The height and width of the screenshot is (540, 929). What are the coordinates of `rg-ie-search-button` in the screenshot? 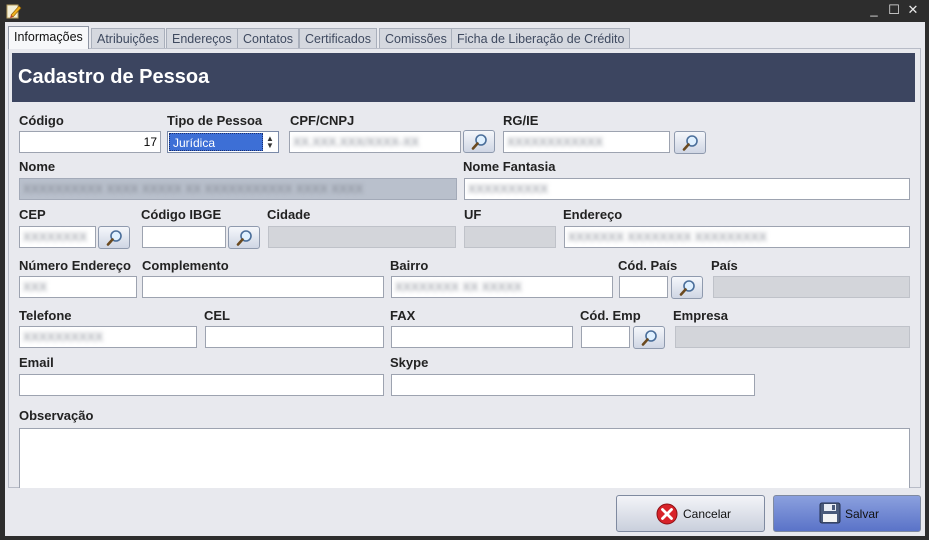 It's located at (690, 142).